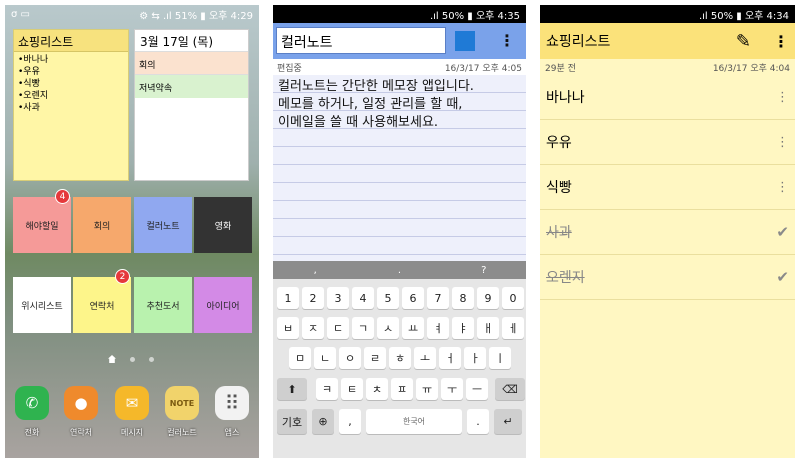  I want to click on keyboard-key: ㄷ, so click(338, 328).